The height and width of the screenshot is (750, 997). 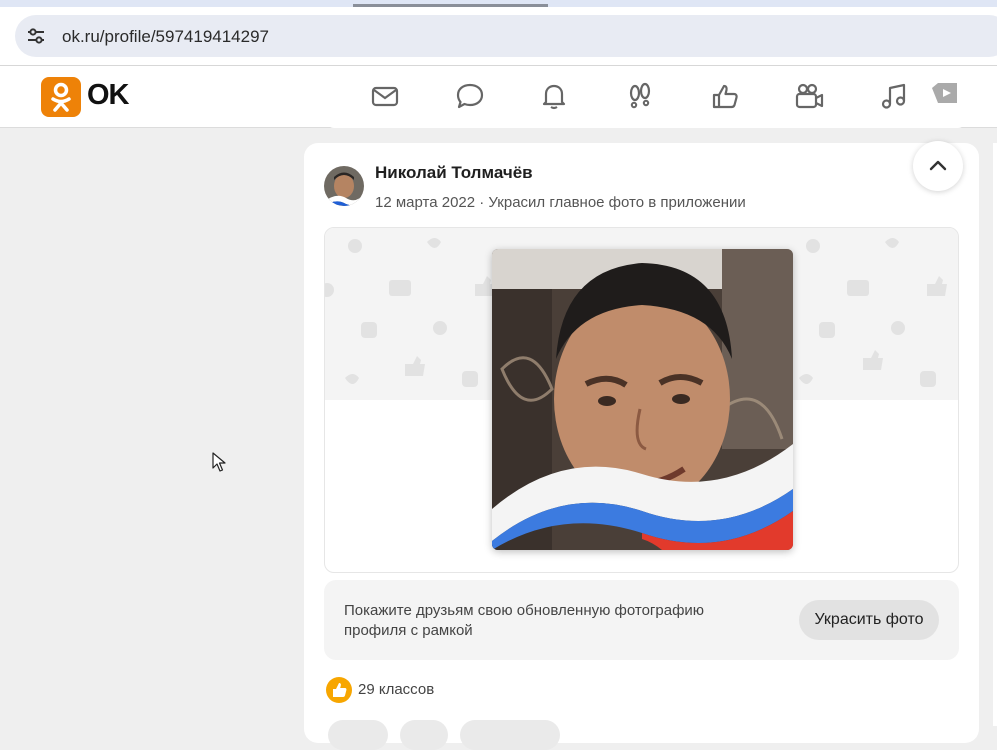 What do you see at coordinates (554, 96) in the screenshot?
I see `notifications-icon` at bounding box center [554, 96].